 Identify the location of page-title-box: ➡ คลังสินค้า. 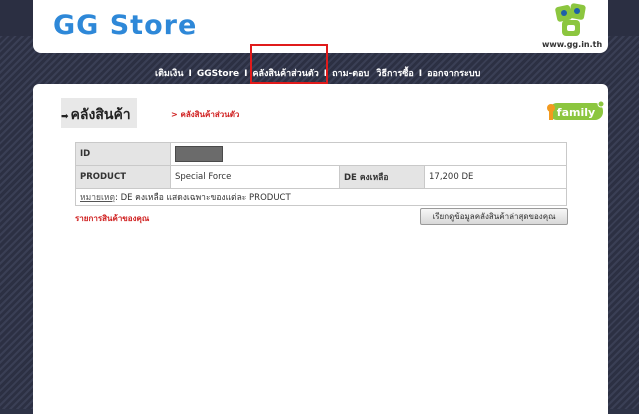
(99, 113).